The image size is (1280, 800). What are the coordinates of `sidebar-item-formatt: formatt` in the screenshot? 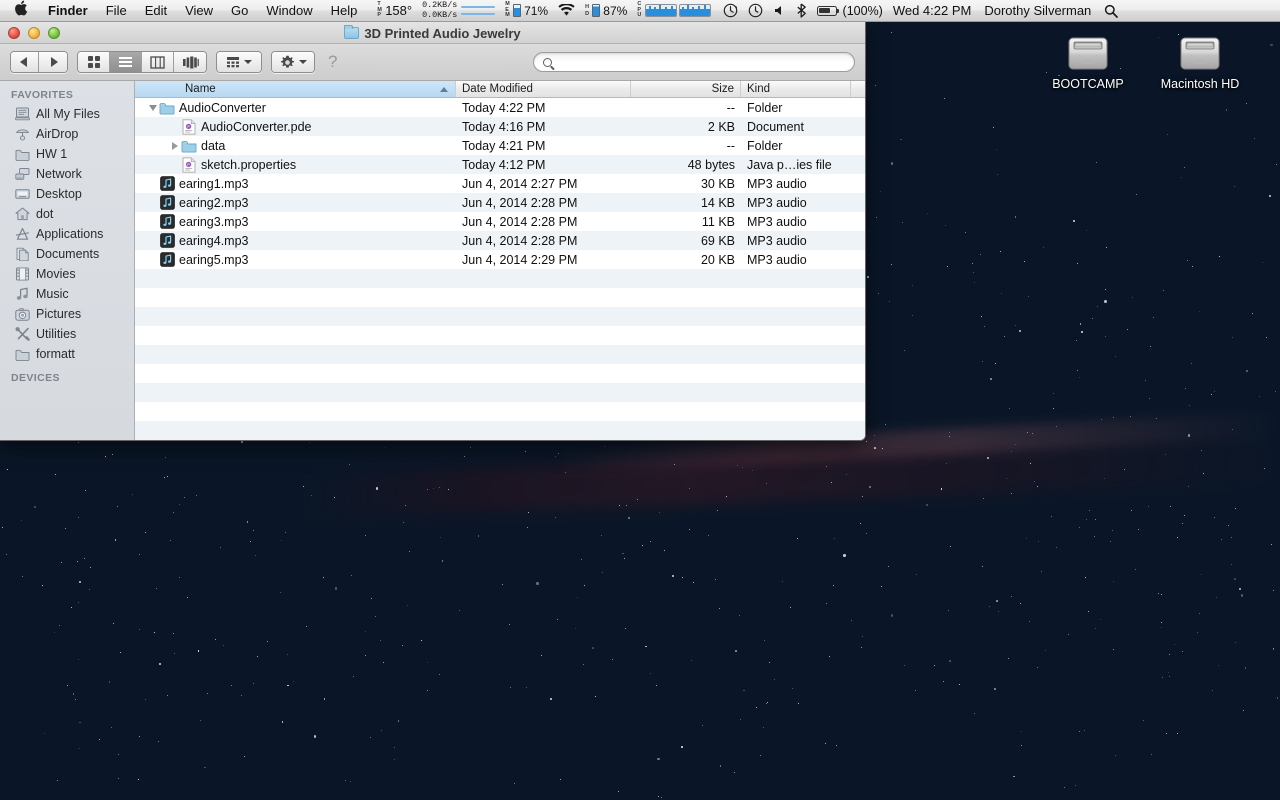 It's located at (67, 354).